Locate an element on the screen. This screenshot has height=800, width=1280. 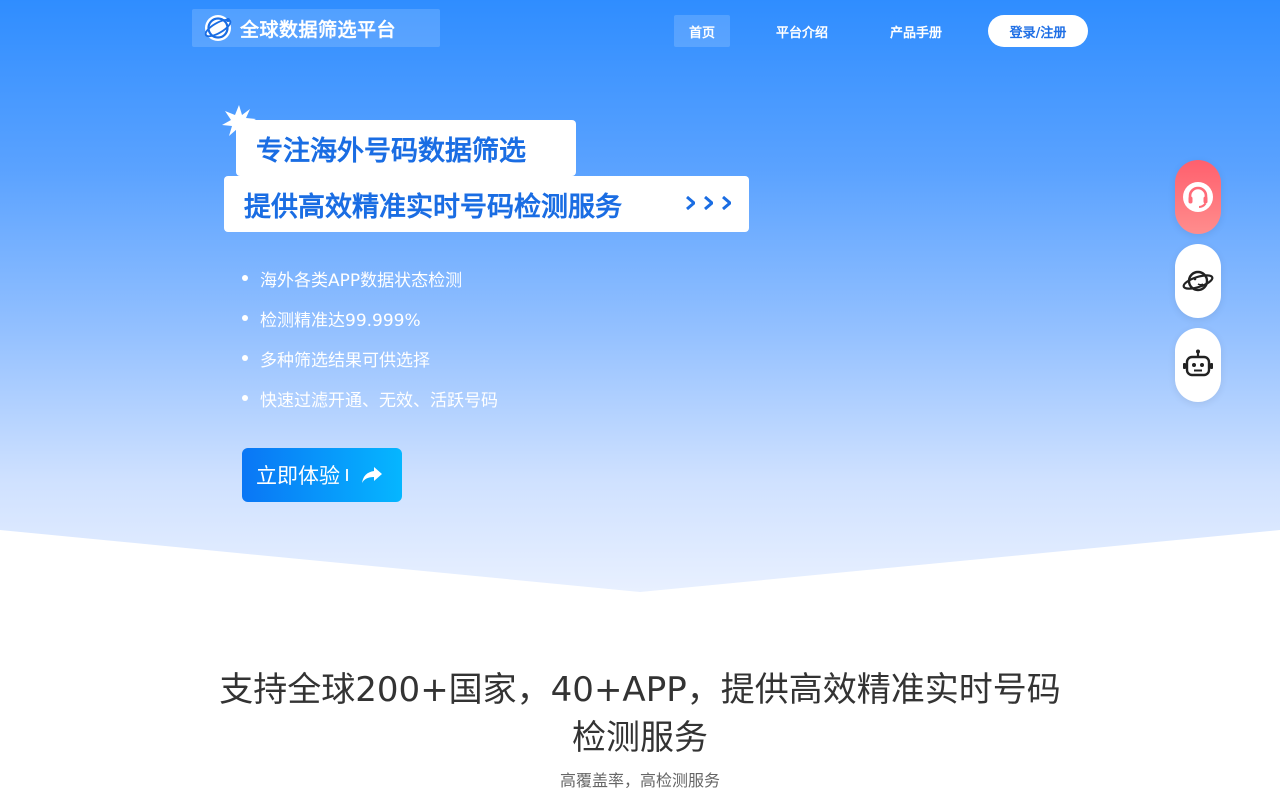
robot-icon is located at coordinates (1198, 363).